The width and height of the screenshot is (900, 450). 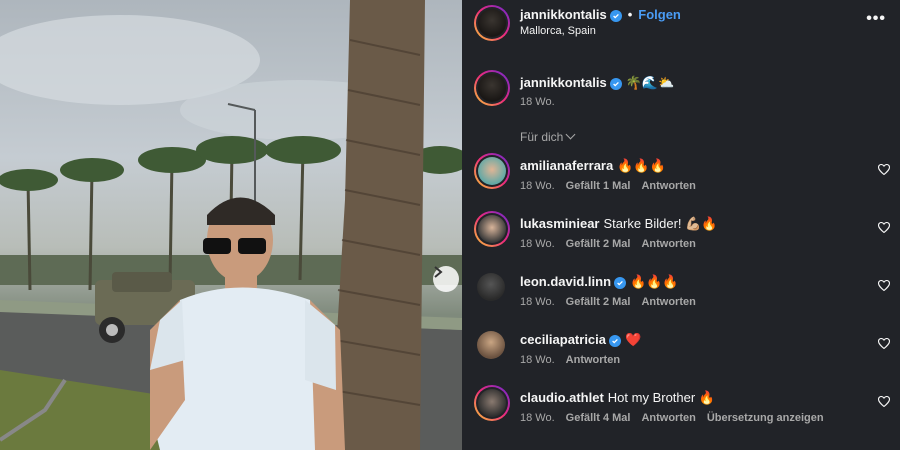 I want to click on comment-likes: Gefällt 4 Mal, so click(x=598, y=418).